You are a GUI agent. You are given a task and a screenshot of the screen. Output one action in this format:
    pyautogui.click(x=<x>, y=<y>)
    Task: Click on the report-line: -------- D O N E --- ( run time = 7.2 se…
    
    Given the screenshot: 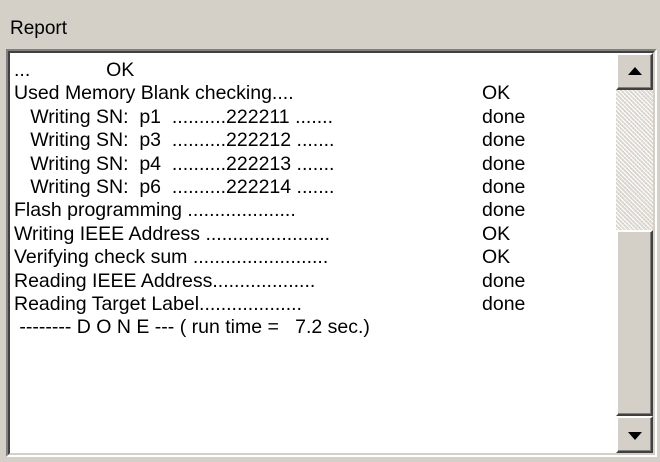 What is the action you would take?
    pyautogui.click(x=313, y=327)
    